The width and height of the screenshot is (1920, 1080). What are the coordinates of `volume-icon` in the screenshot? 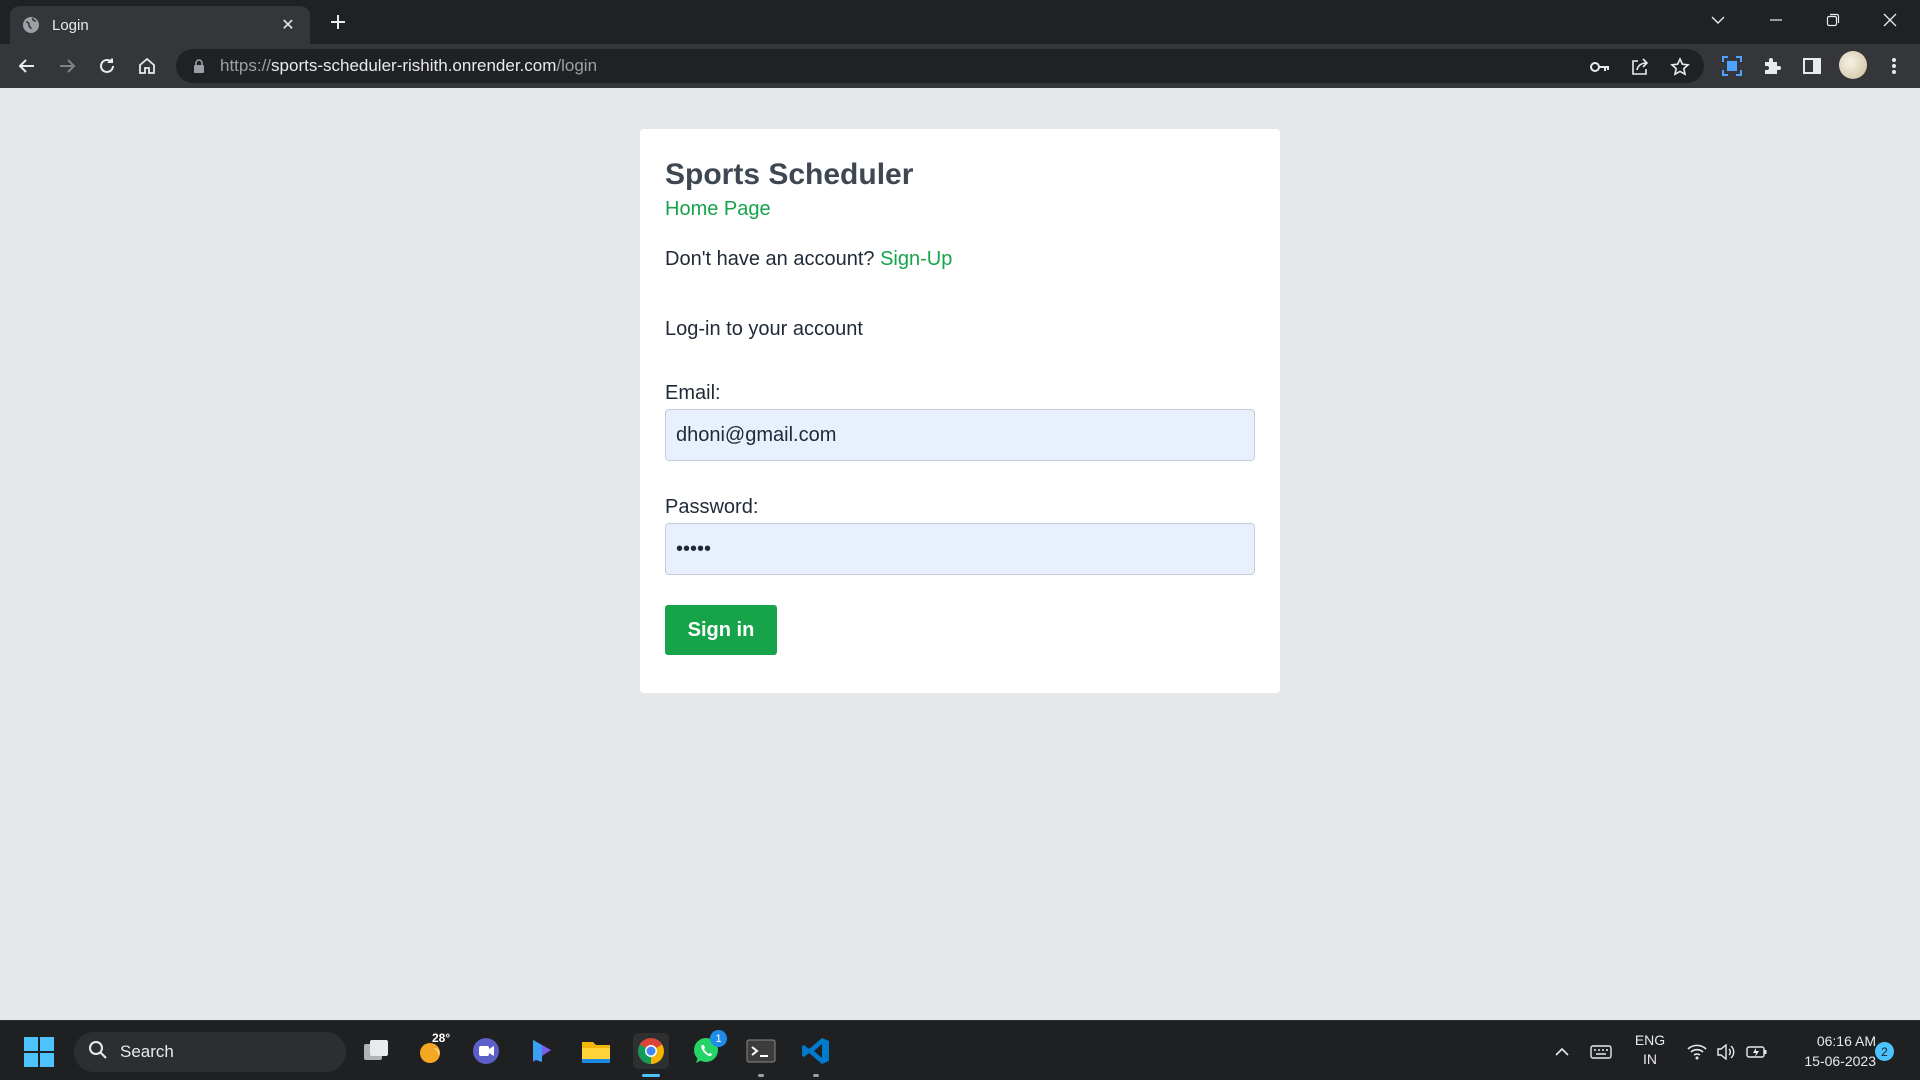 It's located at (1726, 1052).